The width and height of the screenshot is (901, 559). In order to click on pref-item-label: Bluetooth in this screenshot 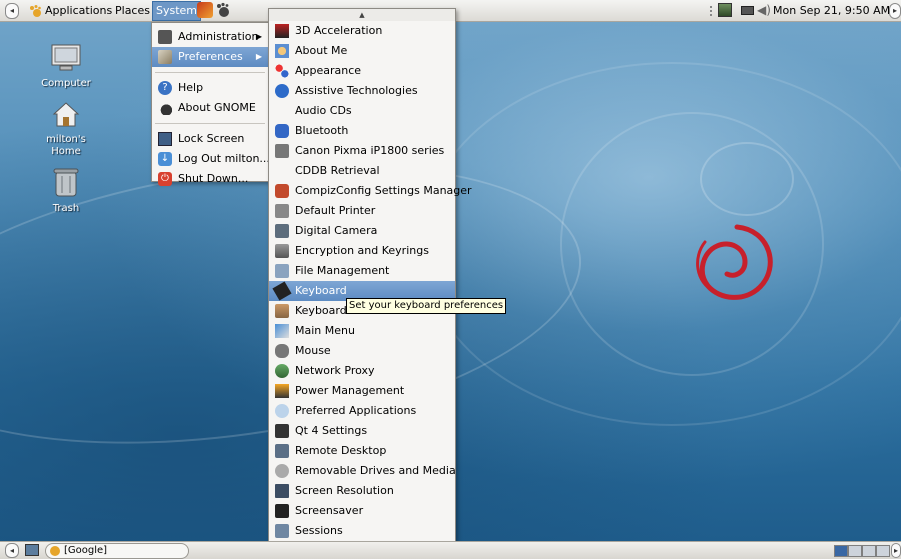, I will do `click(322, 130)`.